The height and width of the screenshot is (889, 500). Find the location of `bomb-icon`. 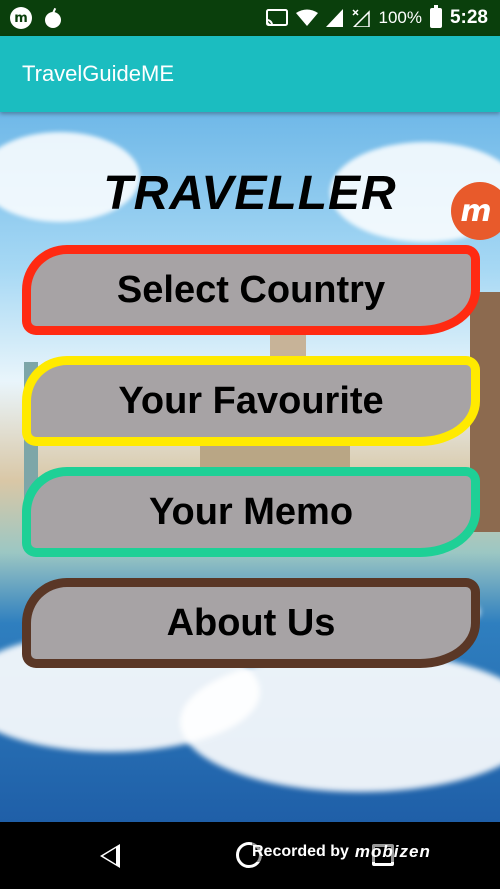

bomb-icon is located at coordinates (53, 18).